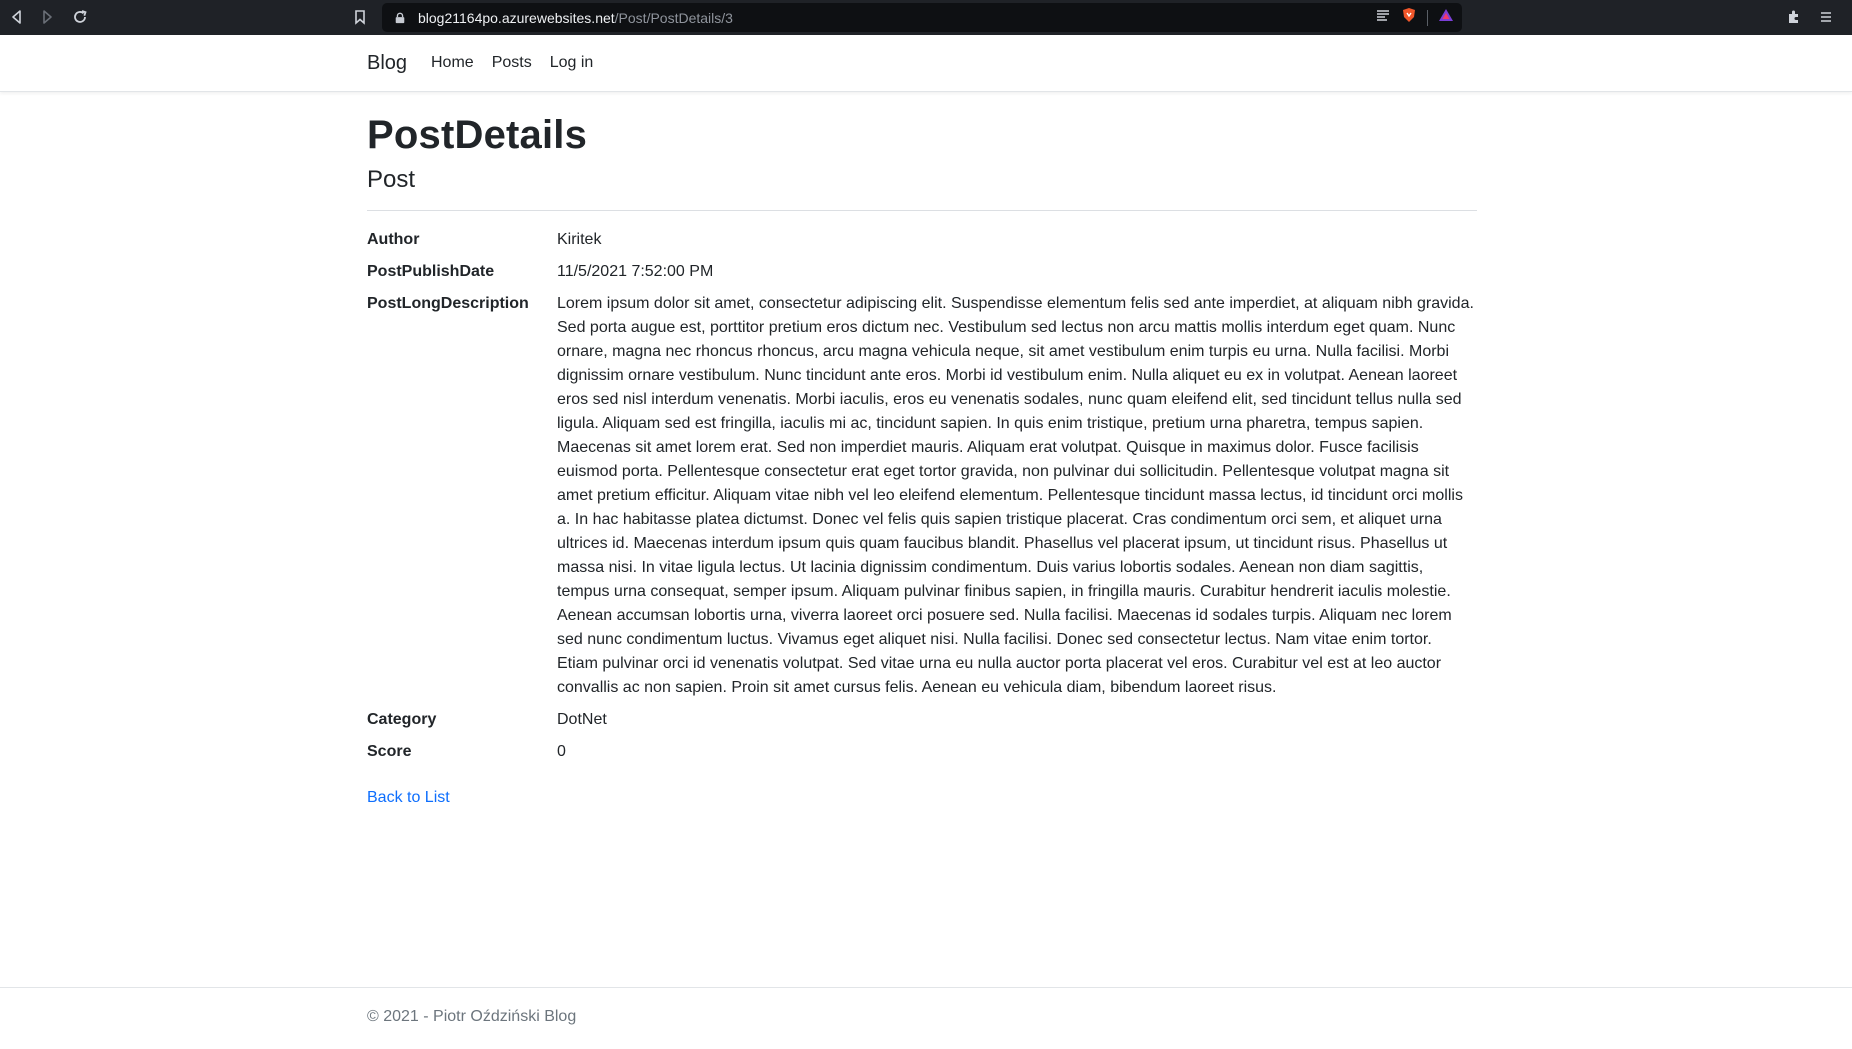  What do you see at coordinates (926, 1018) in the screenshot?
I see `site-footer: © 2021 - Piotr Oździński Blog` at bounding box center [926, 1018].